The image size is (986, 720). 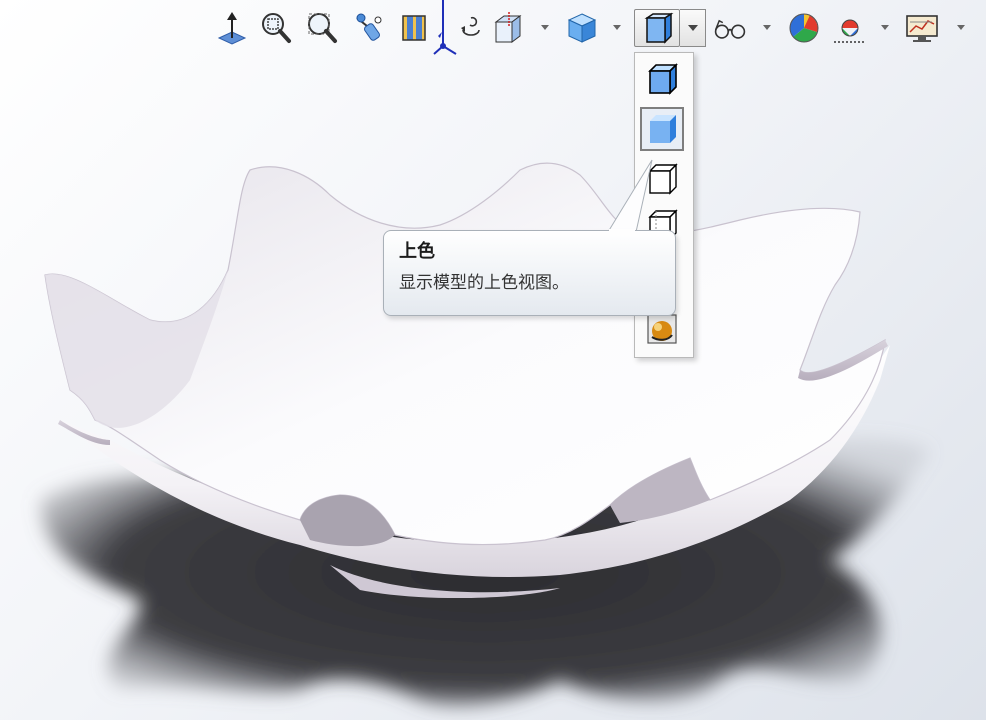 What do you see at coordinates (322, 28) in the screenshot?
I see `zoom-to-area-icon` at bounding box center [322, 28].